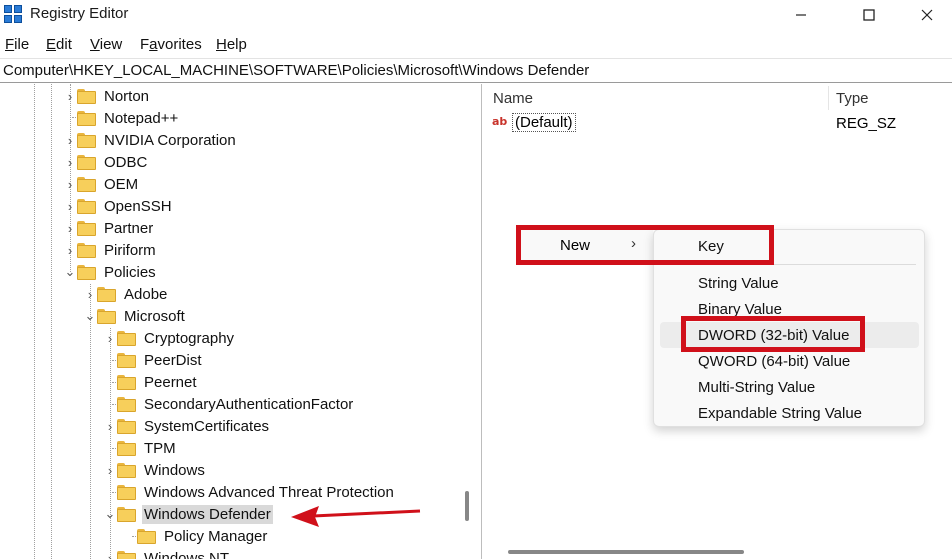 This screenshot has width=952, height=559. I want to click on close-icon, so click(927, 15).